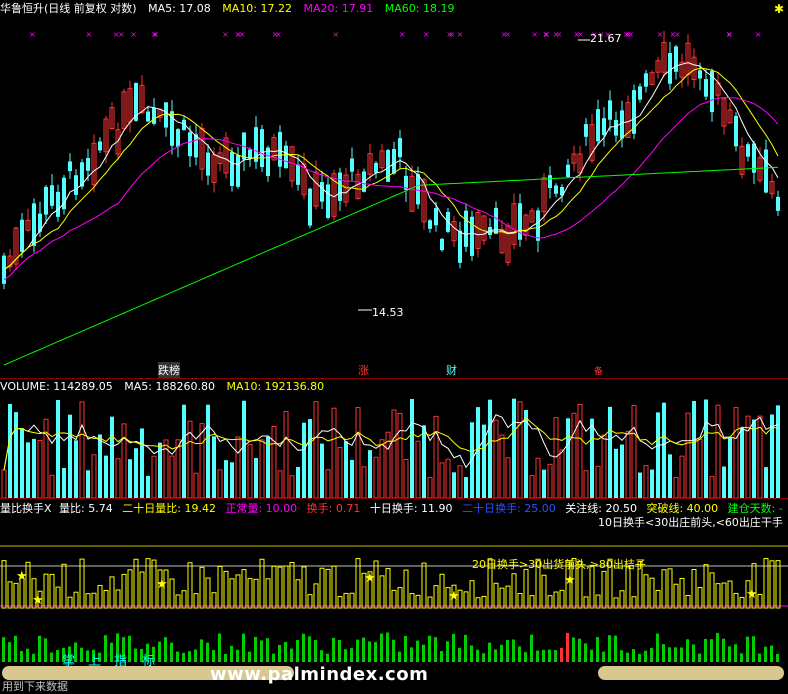 The image size is (788, 694). Describe the element at coordinates (691, 673) in the screenshot. I see `palm-pill-right` at that location.